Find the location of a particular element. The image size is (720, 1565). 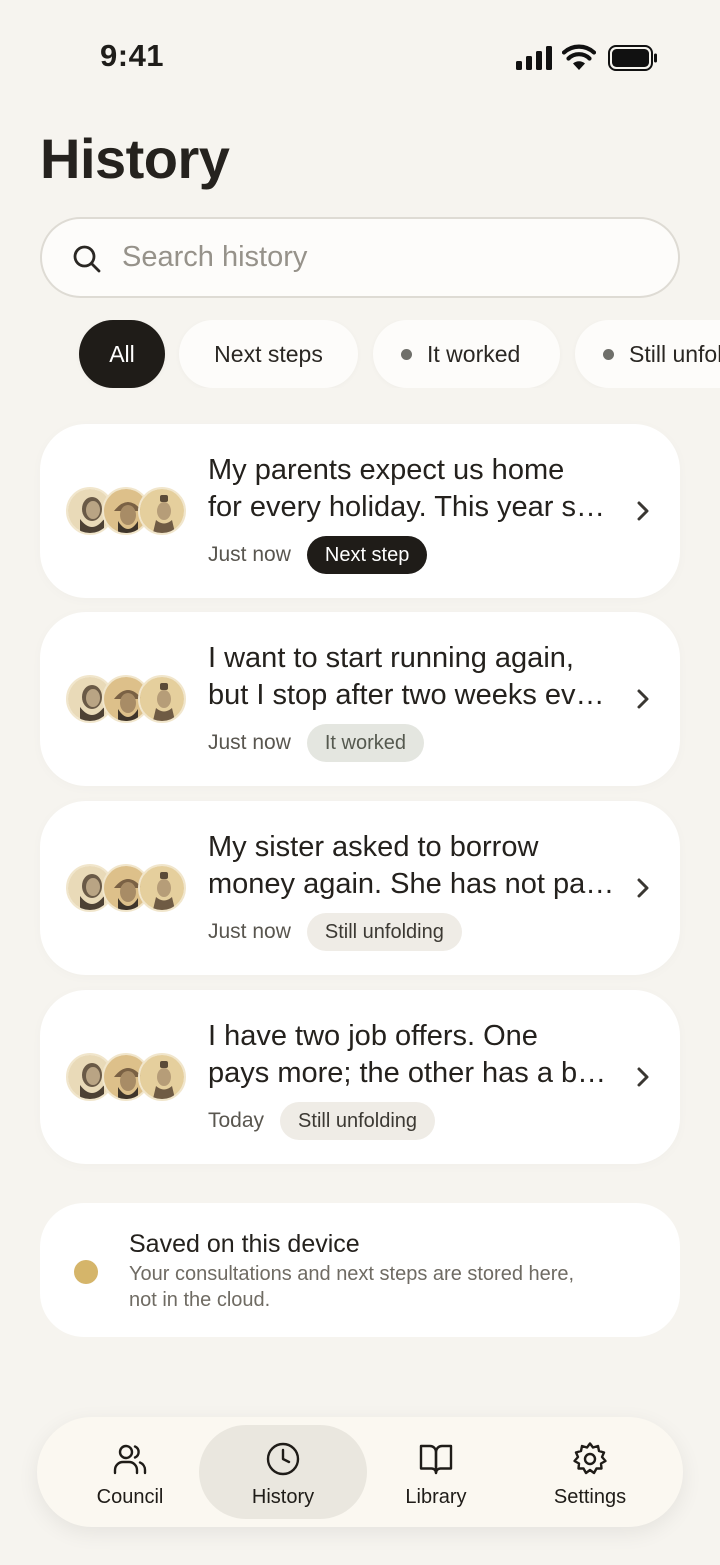

status-bar: 9:41 is located at coordinates (360, 55).